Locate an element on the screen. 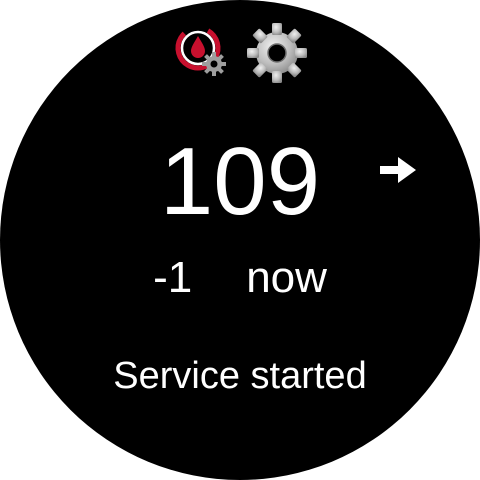  status-message: Service started is located at coordinates (240, 376).